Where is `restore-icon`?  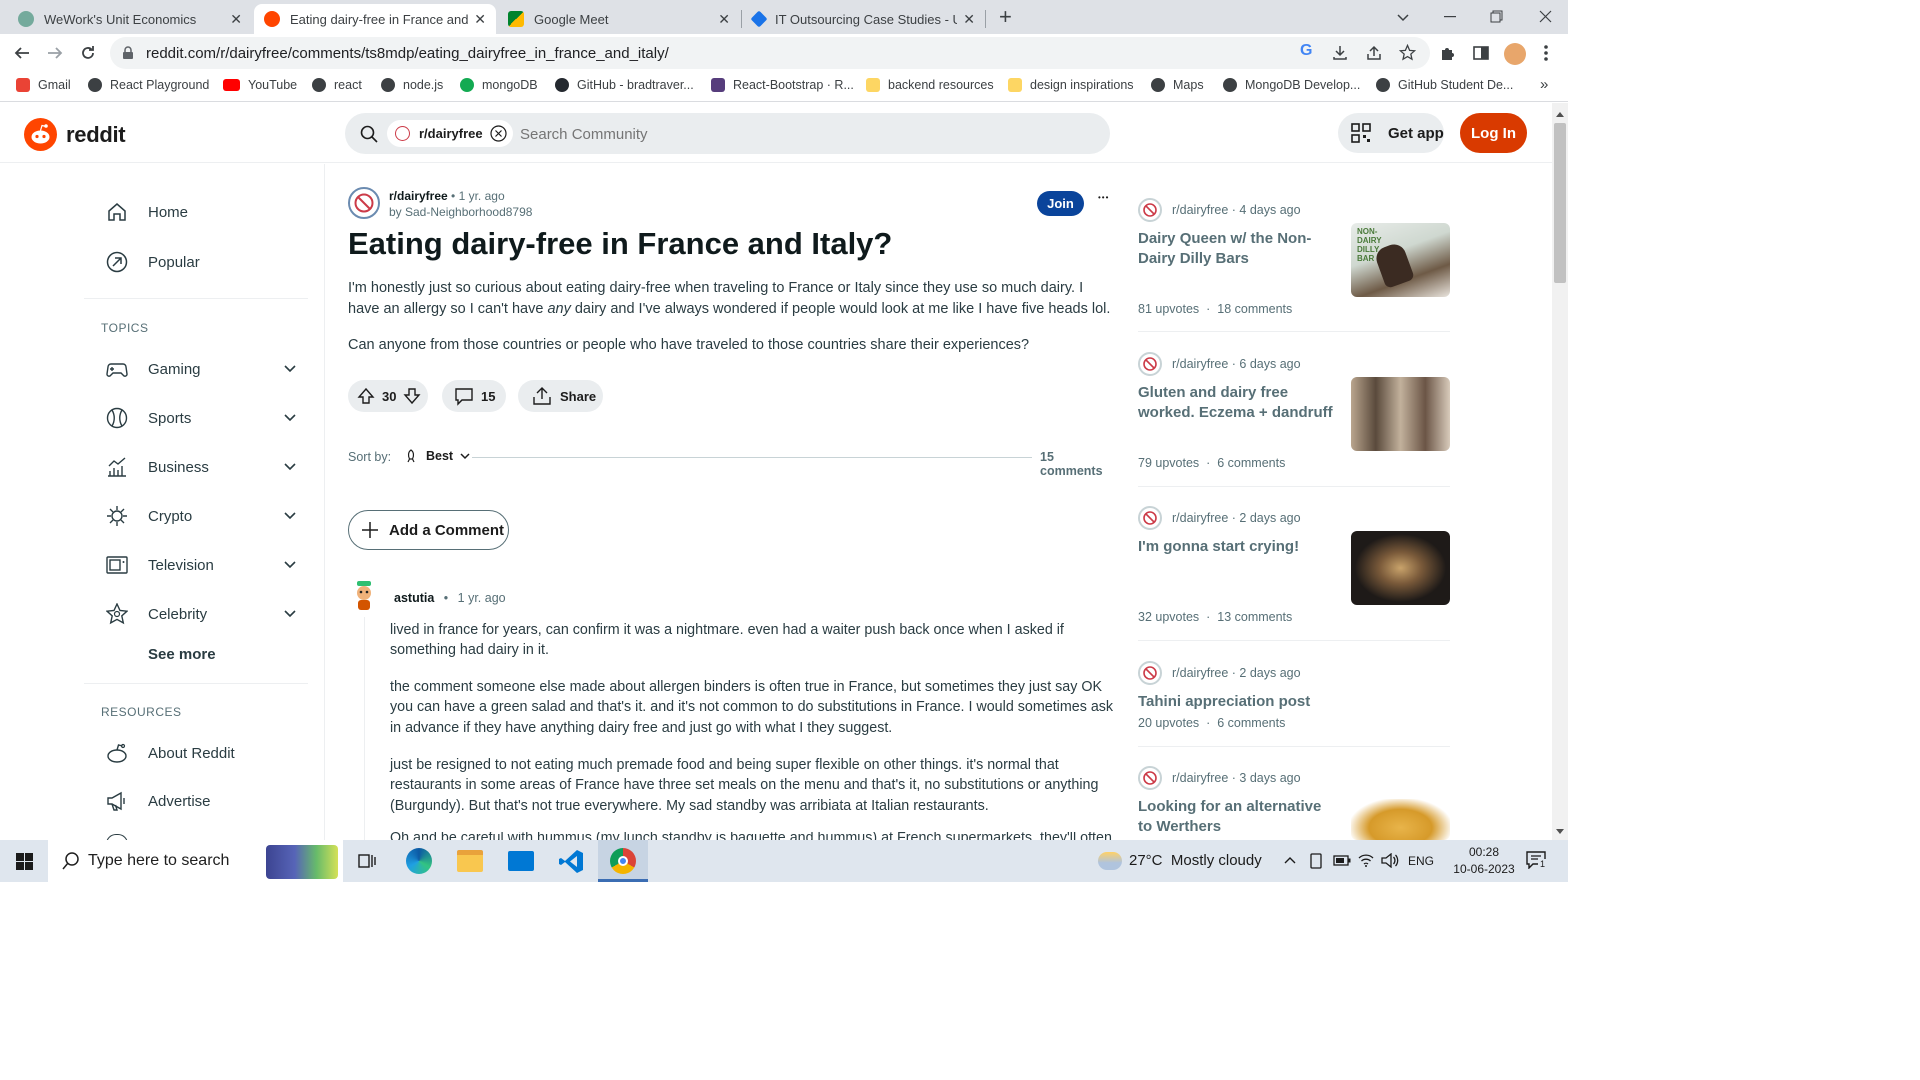 restore-icon is located at coordinates (1496, 16).